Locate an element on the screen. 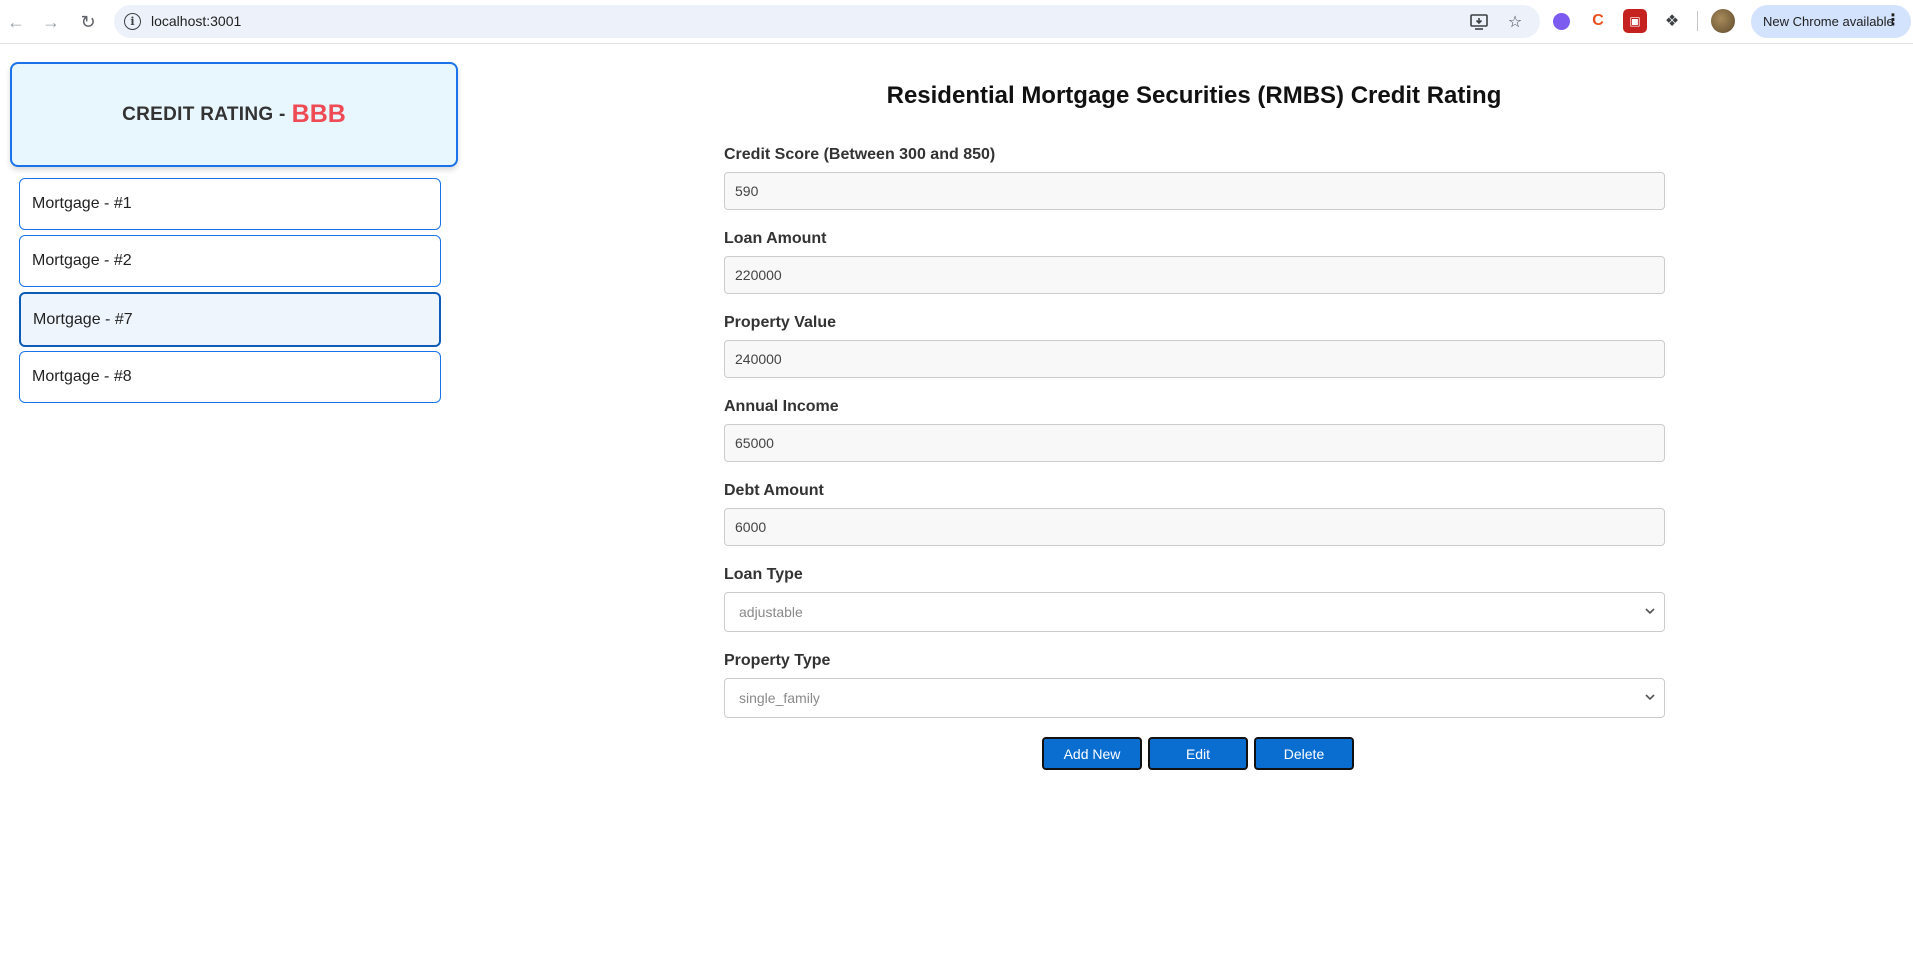 This screenshot has width=1913, height=979. forward-icon: → is located at coordinates (51, 22).